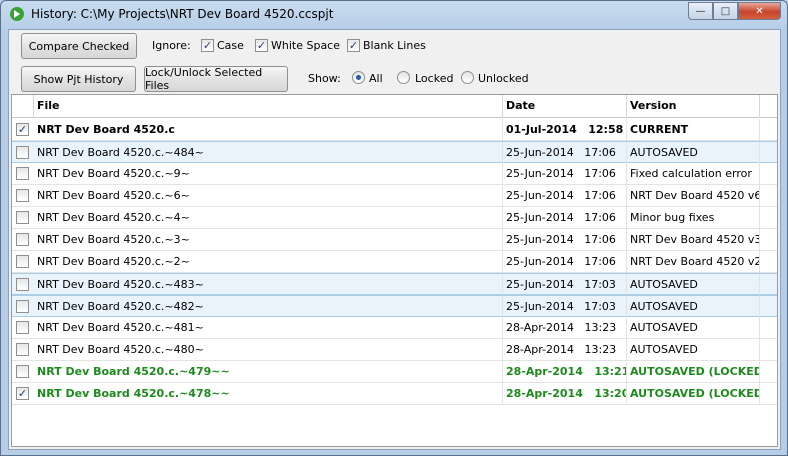 Image resolution: width=788 pixels, height=456 pixels. I want to click on minimize-icon: —, so click(700, 11).